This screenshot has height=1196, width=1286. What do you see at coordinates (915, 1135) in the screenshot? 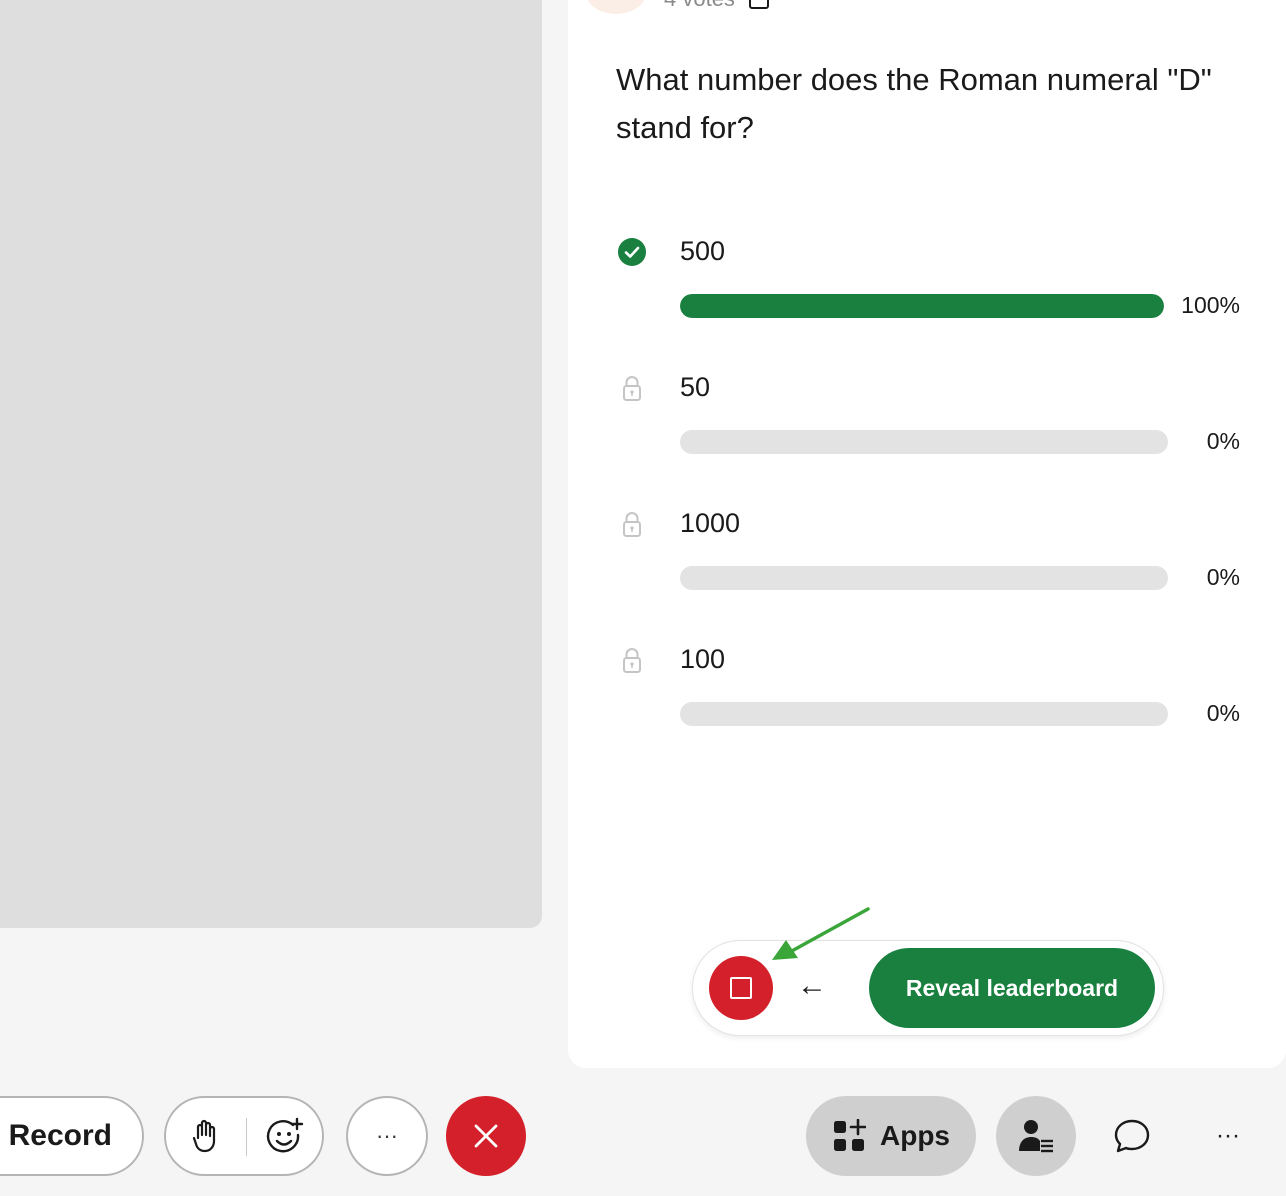
I see `apps-label: Apps` at bounding box center [915, 1135].